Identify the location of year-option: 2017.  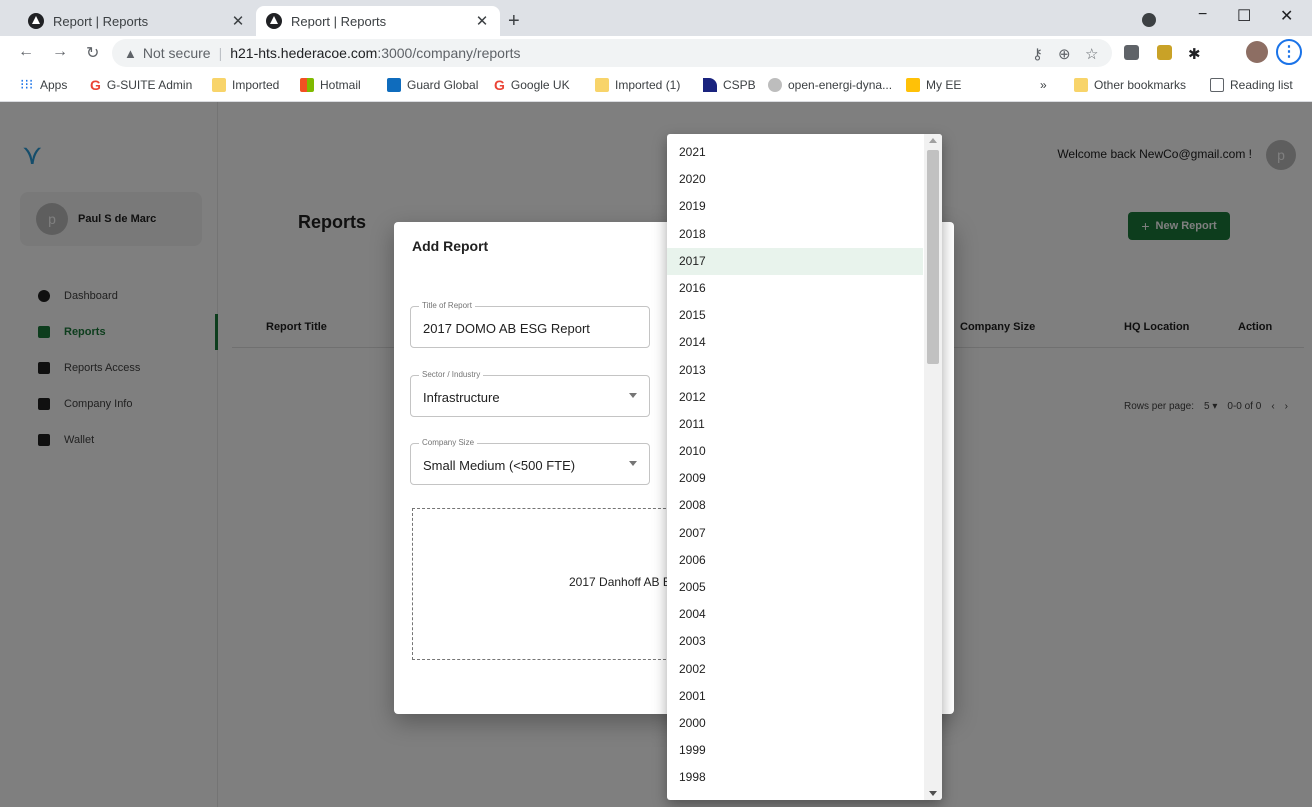
(795, 261).